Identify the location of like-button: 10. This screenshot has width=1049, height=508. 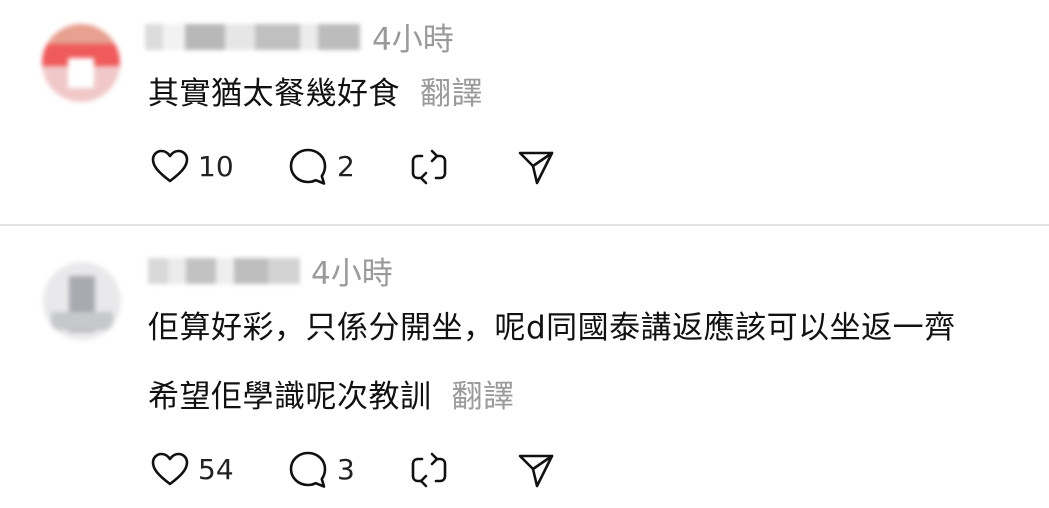
(192, 167).